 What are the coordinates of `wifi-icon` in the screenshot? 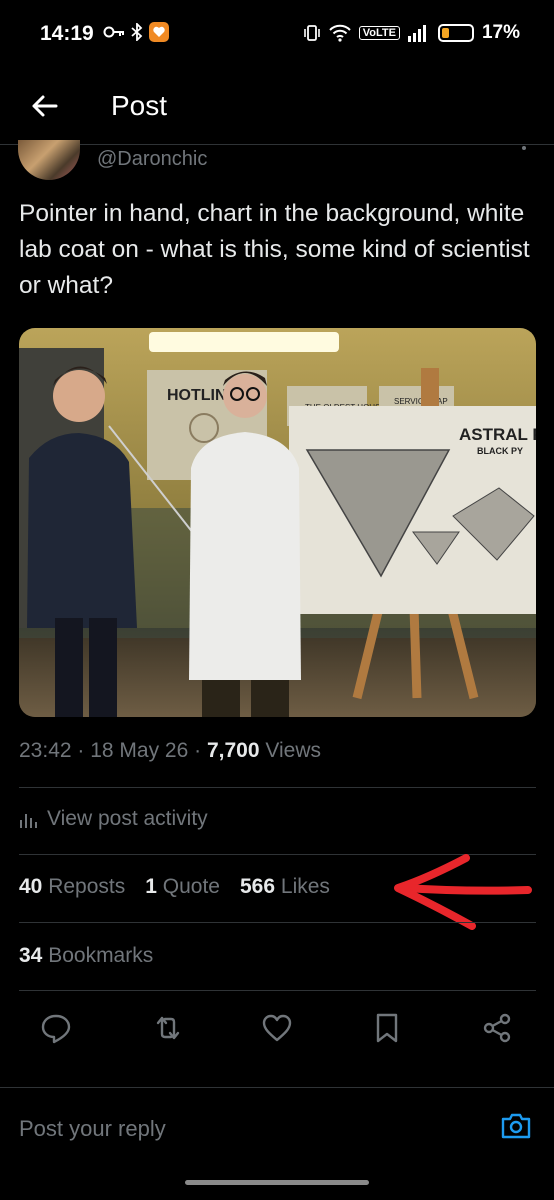 It's located at (340, 33).